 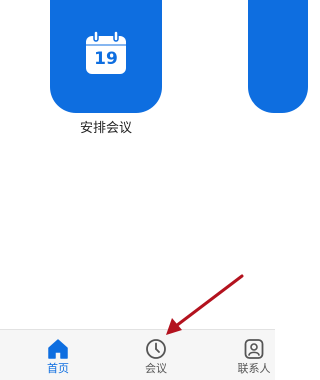 What do you see at coordinates (105, 128) in the screenshot?
I see `schedule-meeting-label: 安排会议` at bounding box center [105, 128].